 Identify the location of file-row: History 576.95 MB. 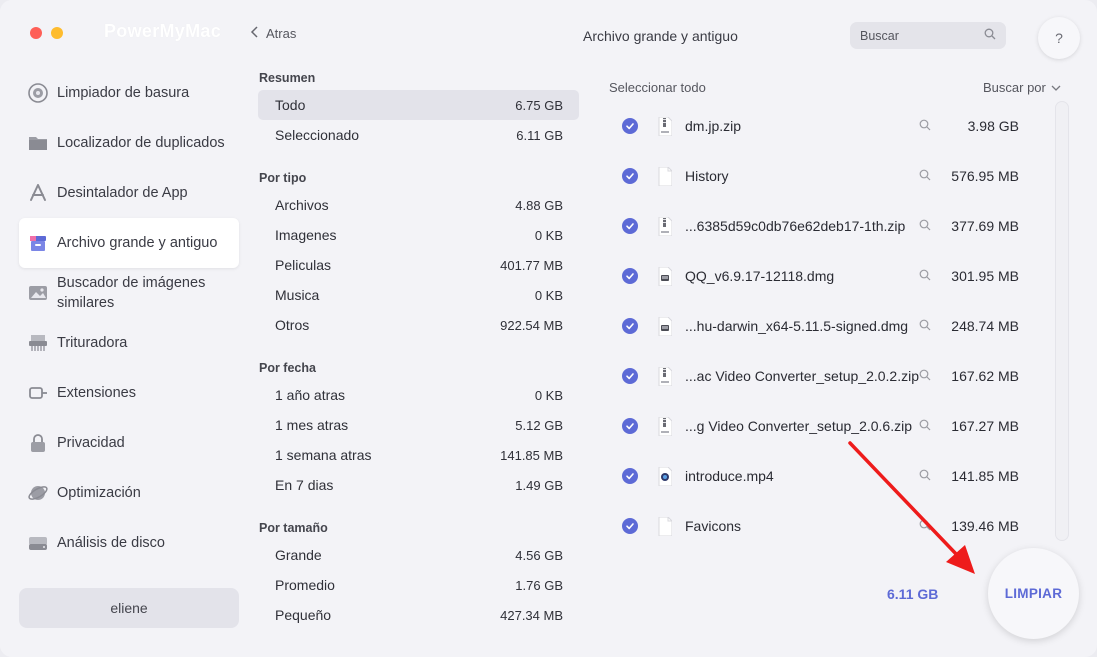
(824, 176).